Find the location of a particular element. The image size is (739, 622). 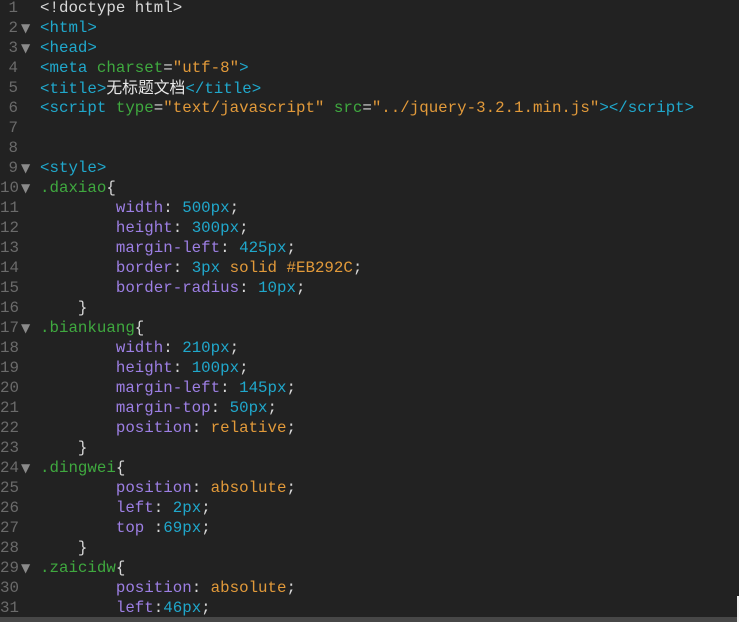

code-line: 27 top :69px; is located at coordinates (369, 528).